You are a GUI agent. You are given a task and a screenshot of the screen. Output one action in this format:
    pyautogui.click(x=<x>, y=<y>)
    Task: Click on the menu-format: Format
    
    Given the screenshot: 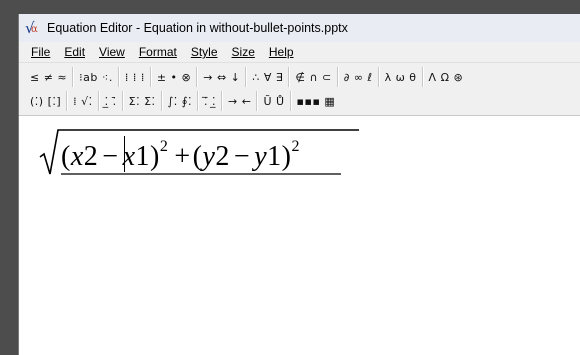 What is the action you would take?
    pyautogui.click(x=158, y=52)
    